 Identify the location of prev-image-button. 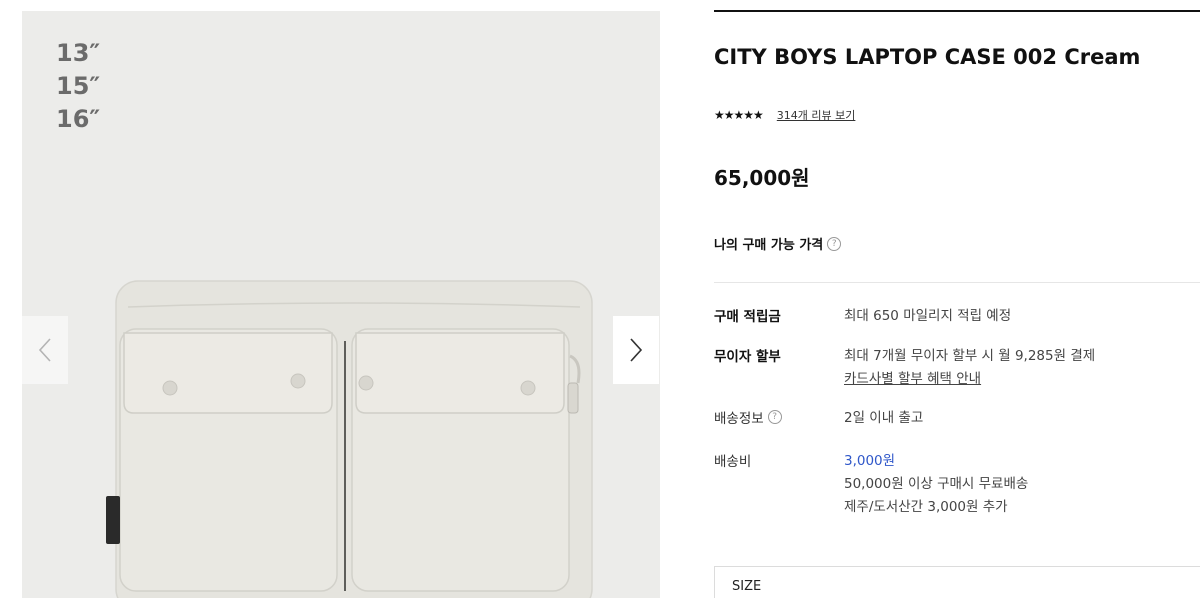
(45, 350).